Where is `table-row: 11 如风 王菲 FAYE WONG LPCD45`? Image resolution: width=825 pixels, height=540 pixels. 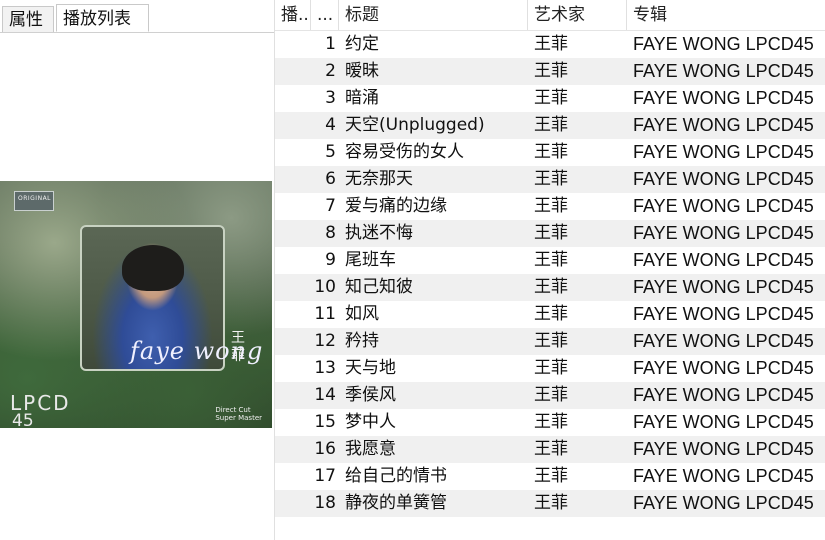 table-row: 11 如风 王菲 FAYE WONG LPCD45 is located at coordinates (550, 314).